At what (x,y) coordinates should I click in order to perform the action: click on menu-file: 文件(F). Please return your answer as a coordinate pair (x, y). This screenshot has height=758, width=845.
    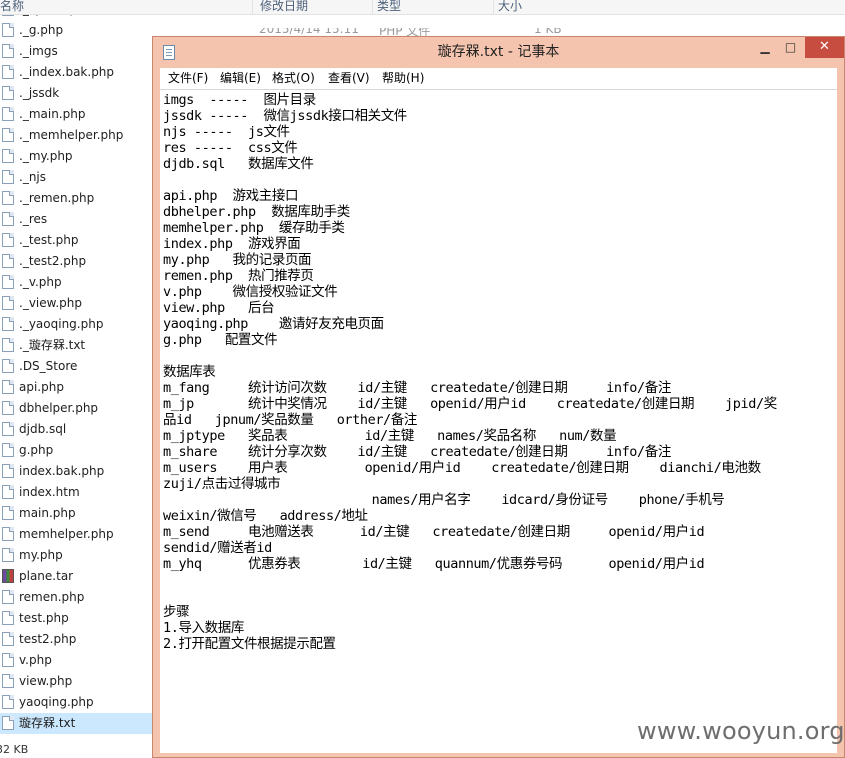
    Looking at the image, I should click on (188, 78).